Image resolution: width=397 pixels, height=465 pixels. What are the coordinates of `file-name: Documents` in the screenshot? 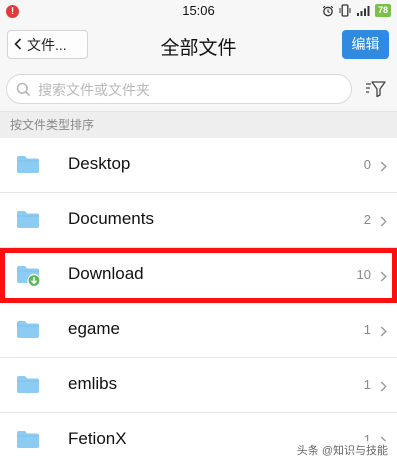 It's located at (111, 218).